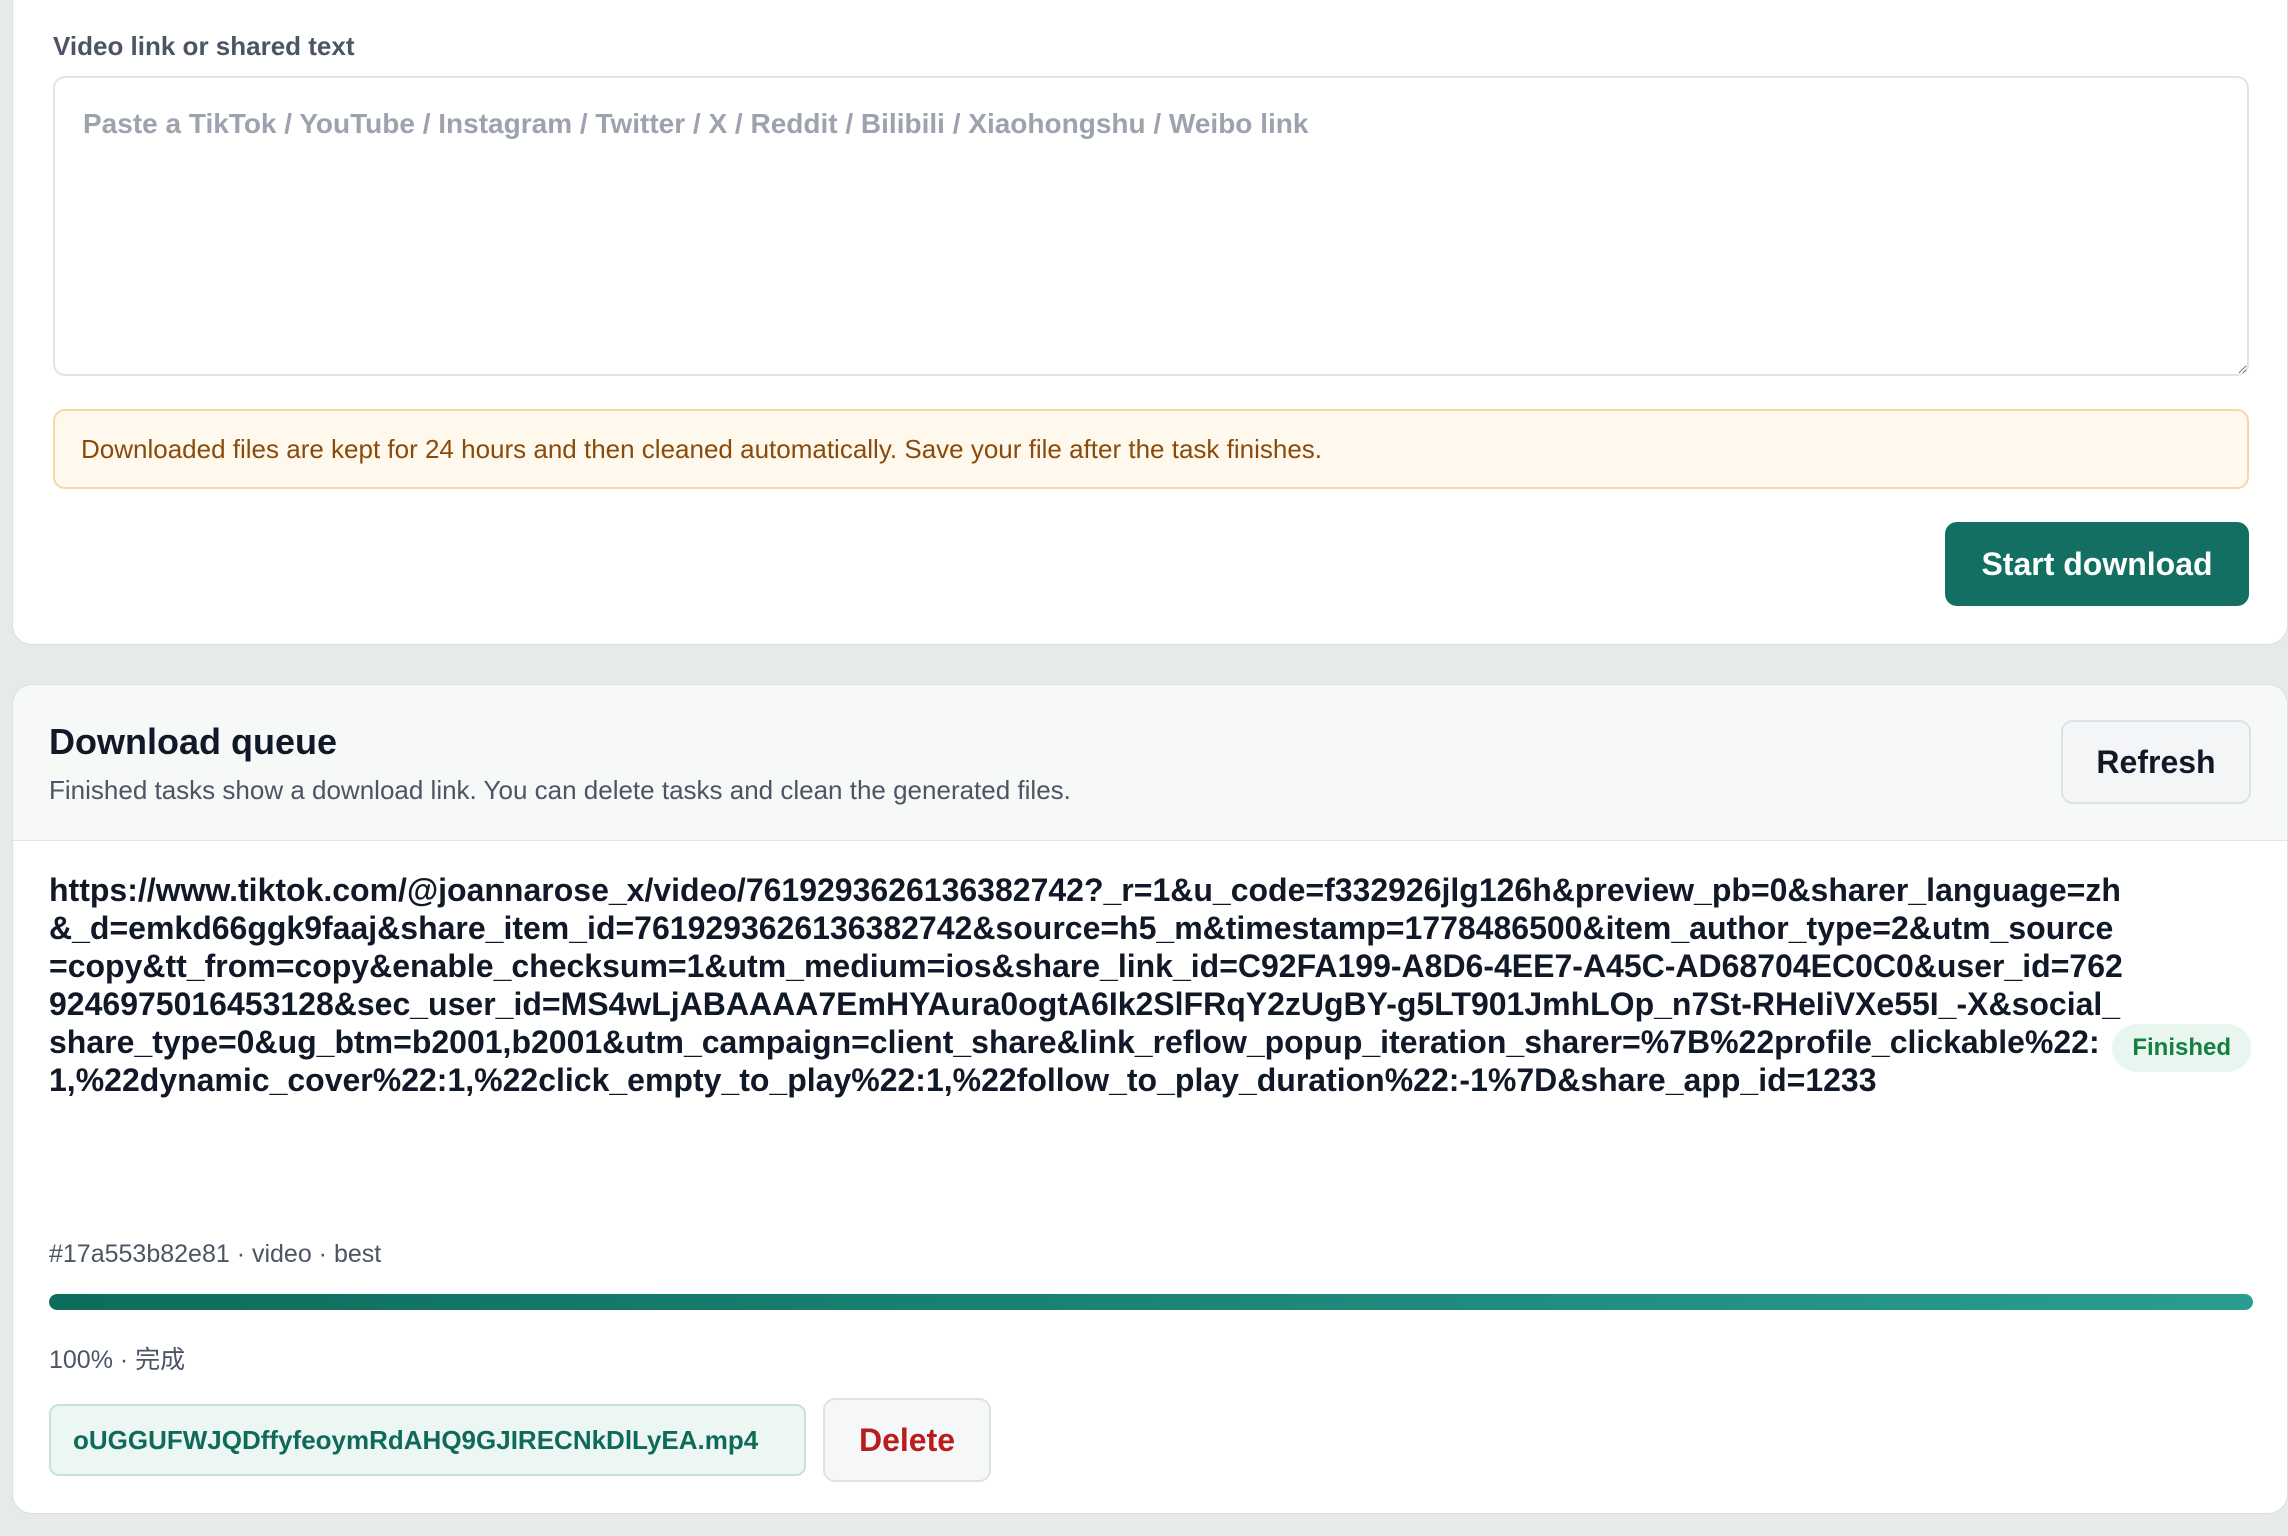 Image resolution: width=2288 pixels, height=1536 pixels. I want to click on progress-text: 100% · 完成, so click(117, 1360).